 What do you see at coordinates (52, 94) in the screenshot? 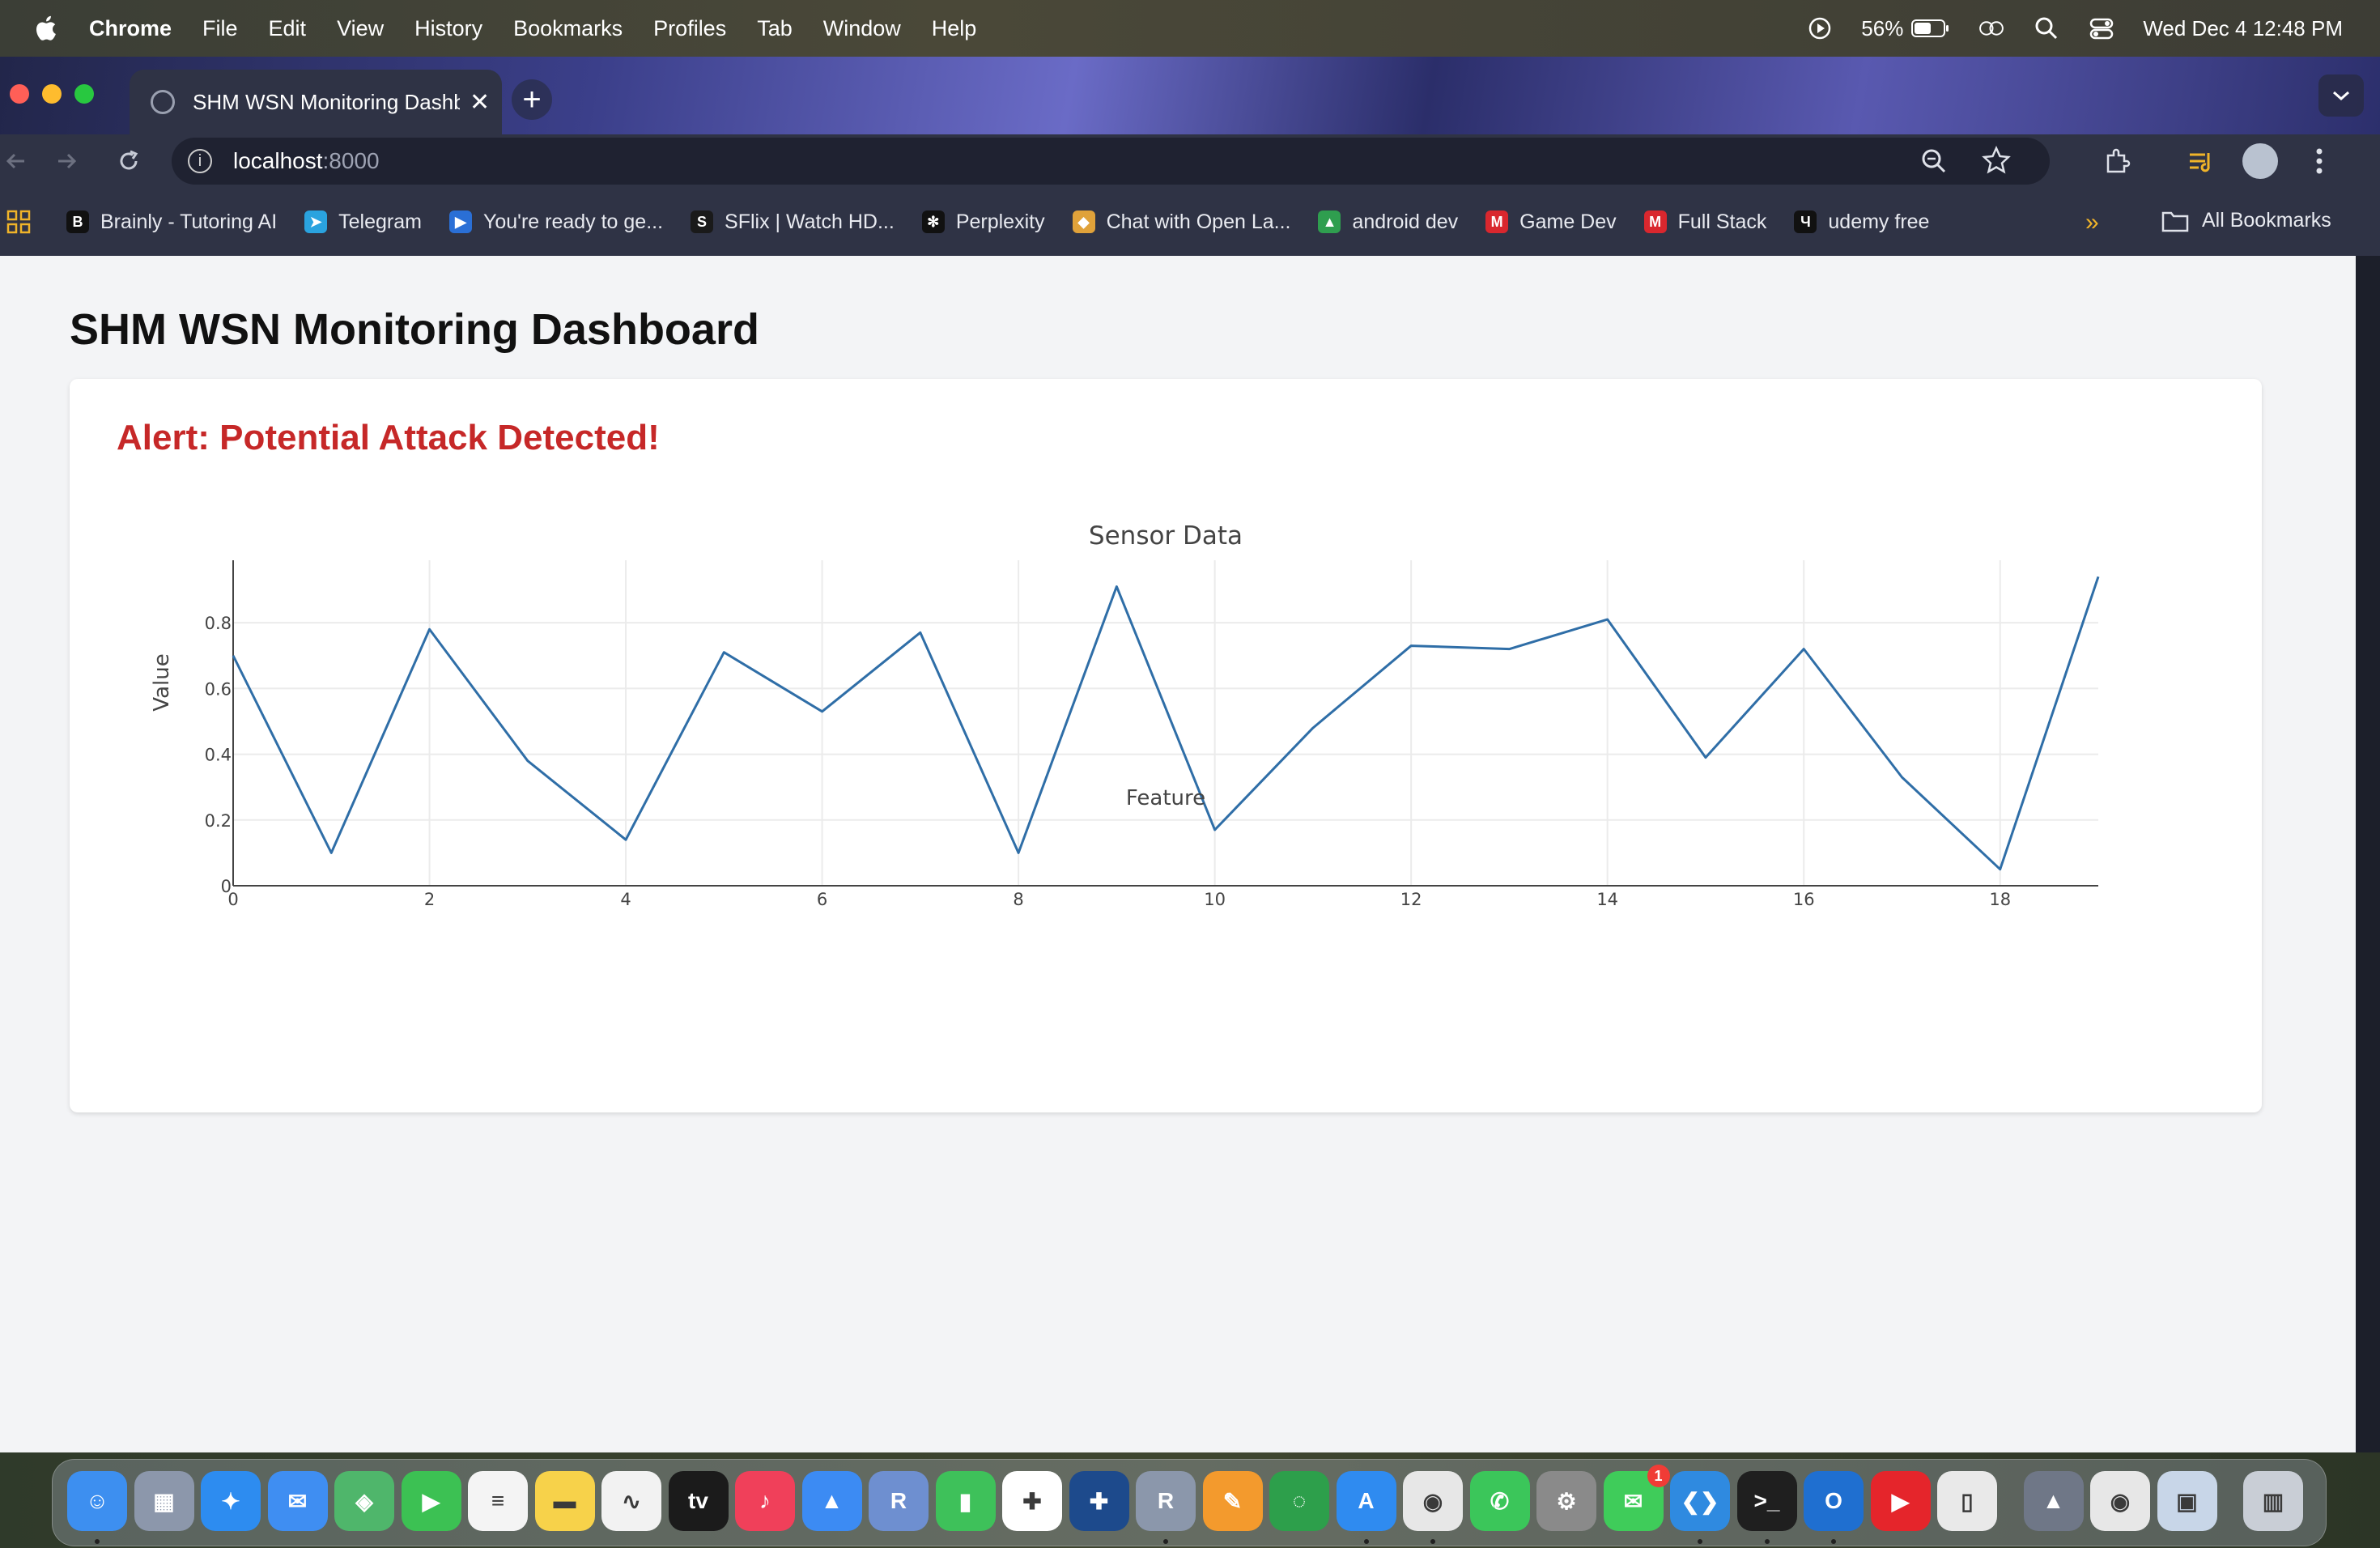
I see `minimize-window-button` at bounding box center [52, 94].